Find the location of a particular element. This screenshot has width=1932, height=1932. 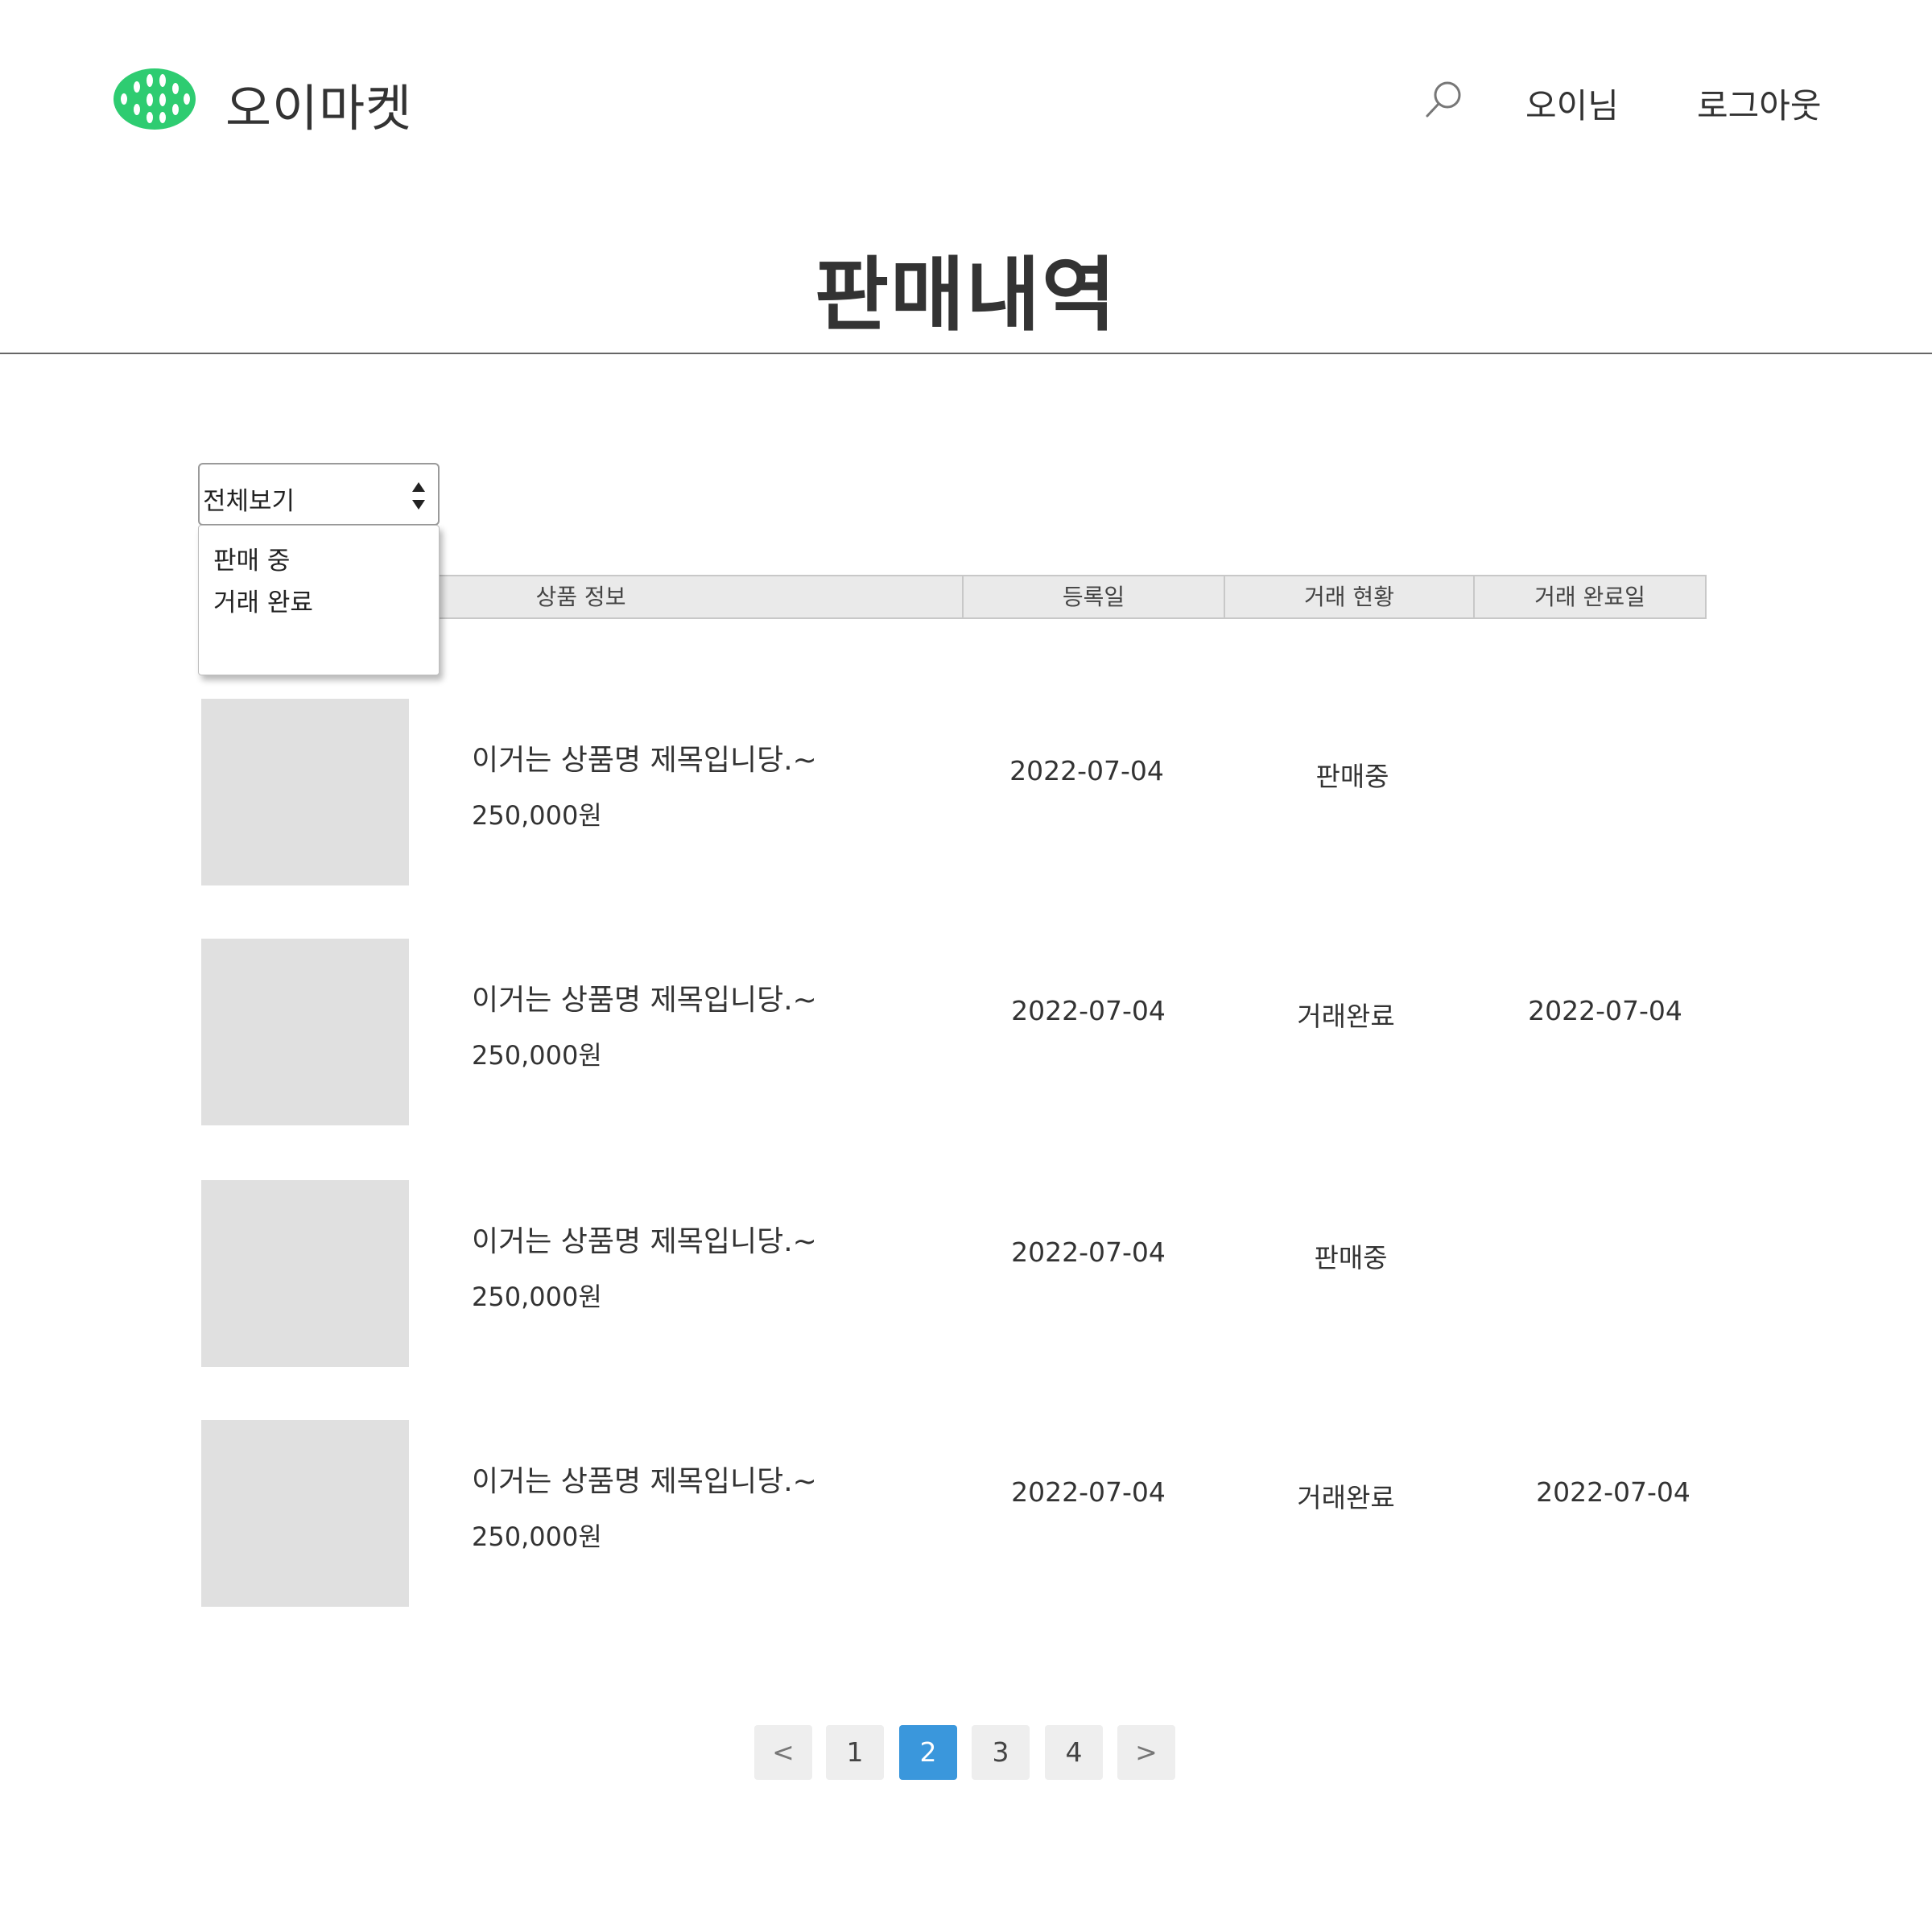

select-arrows-icon is located at coordinates (419, 496).